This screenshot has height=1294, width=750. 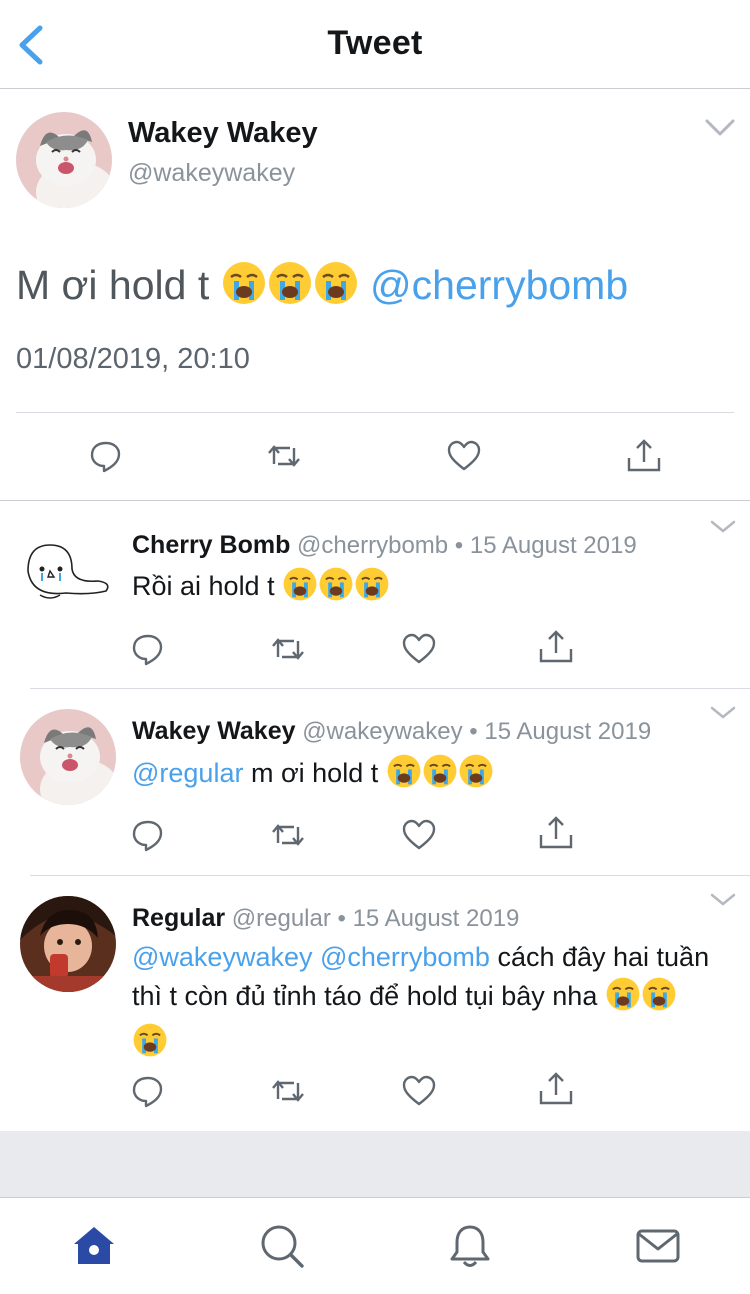 I want to click on author-handle: @cherrybomb, so click(x=372, y=545).